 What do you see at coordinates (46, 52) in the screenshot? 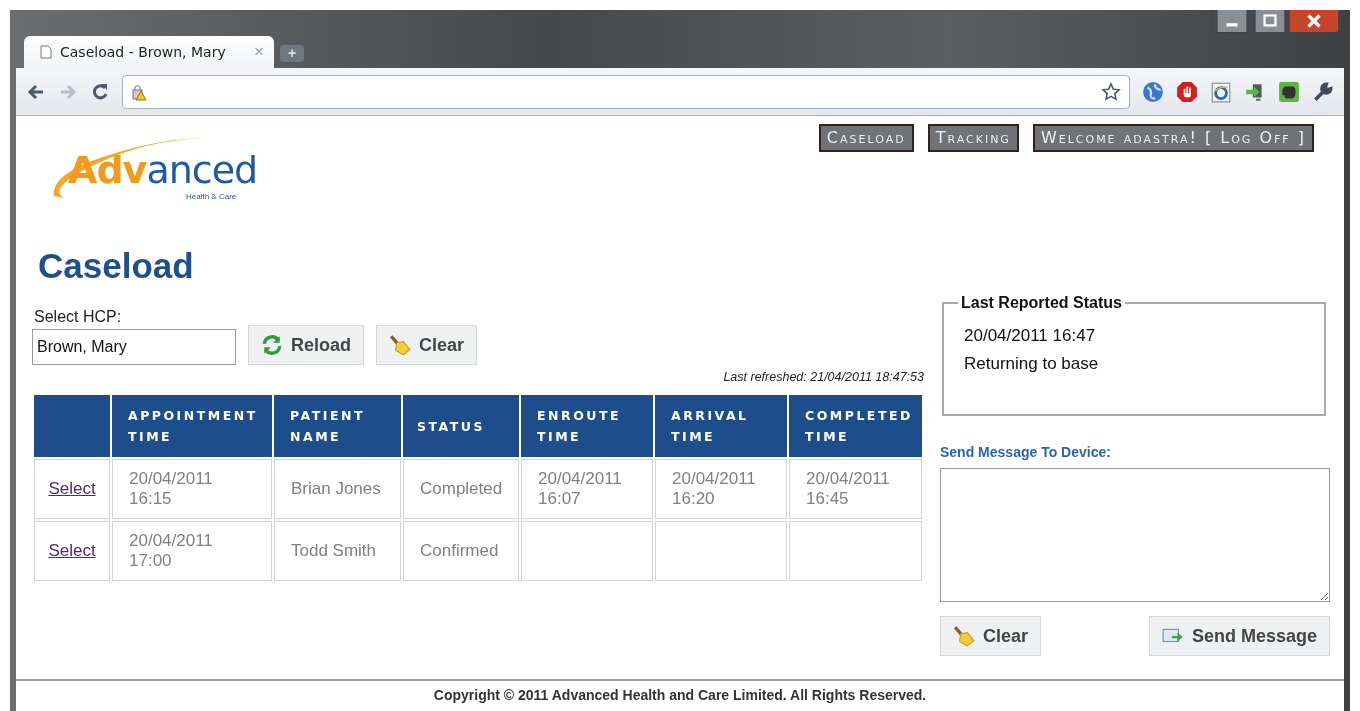
I see `page-icon` at bounding box center [46, 52].